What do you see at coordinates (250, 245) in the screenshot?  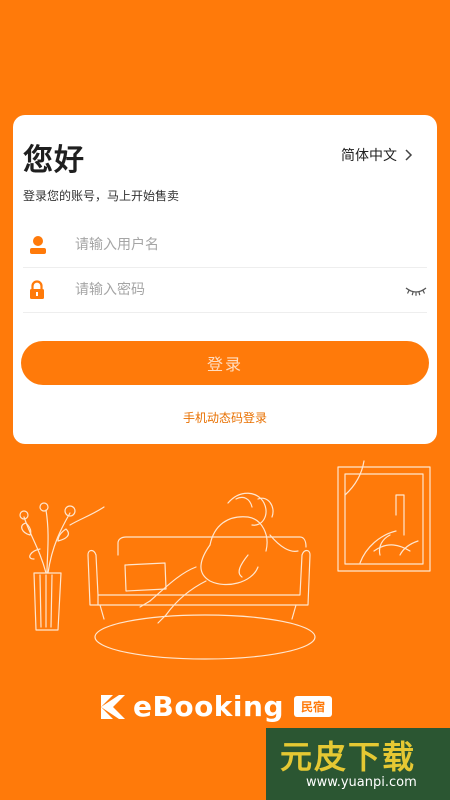 I see `username-input` at bounding box center [250, 245].